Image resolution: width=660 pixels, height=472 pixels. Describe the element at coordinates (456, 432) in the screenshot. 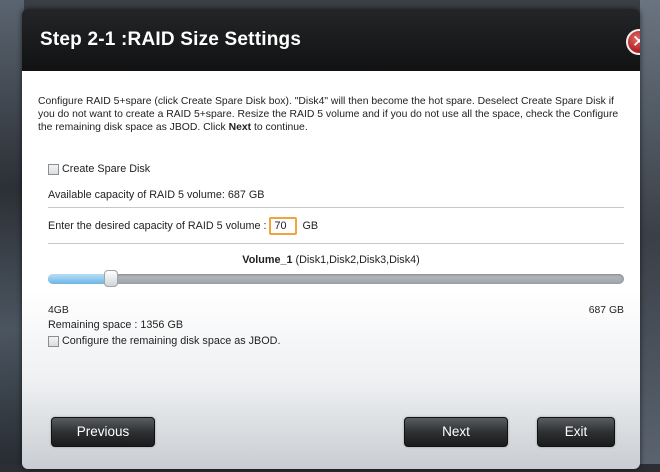

I see `next-button: Next` at that location.